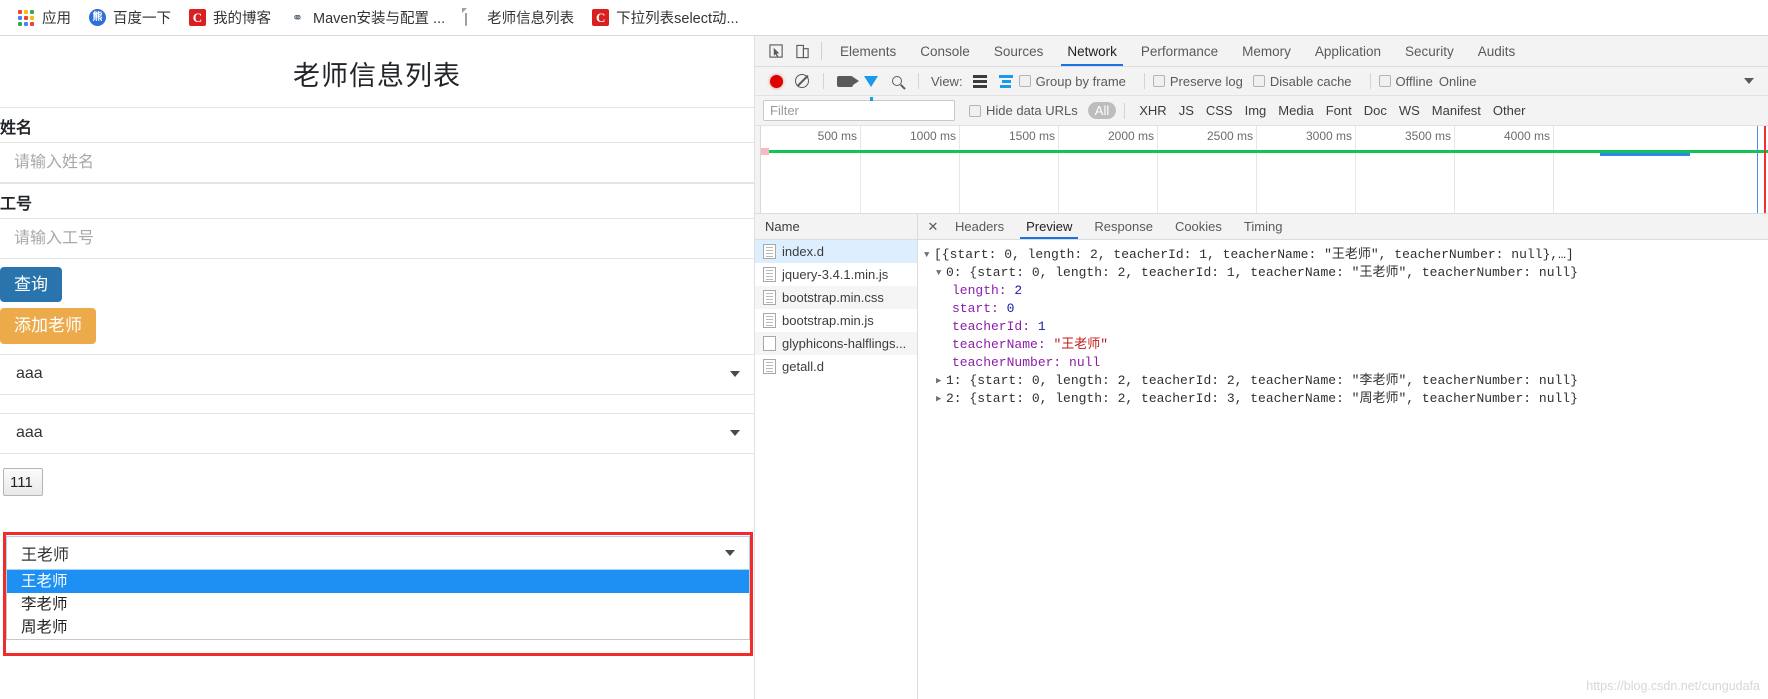 The height and width of the screenshot is (699, 1768). What do you see at coordinates (1429, 51) in the screenshot?
I see `tab-security: Security` at bounding box center [1429, 51].